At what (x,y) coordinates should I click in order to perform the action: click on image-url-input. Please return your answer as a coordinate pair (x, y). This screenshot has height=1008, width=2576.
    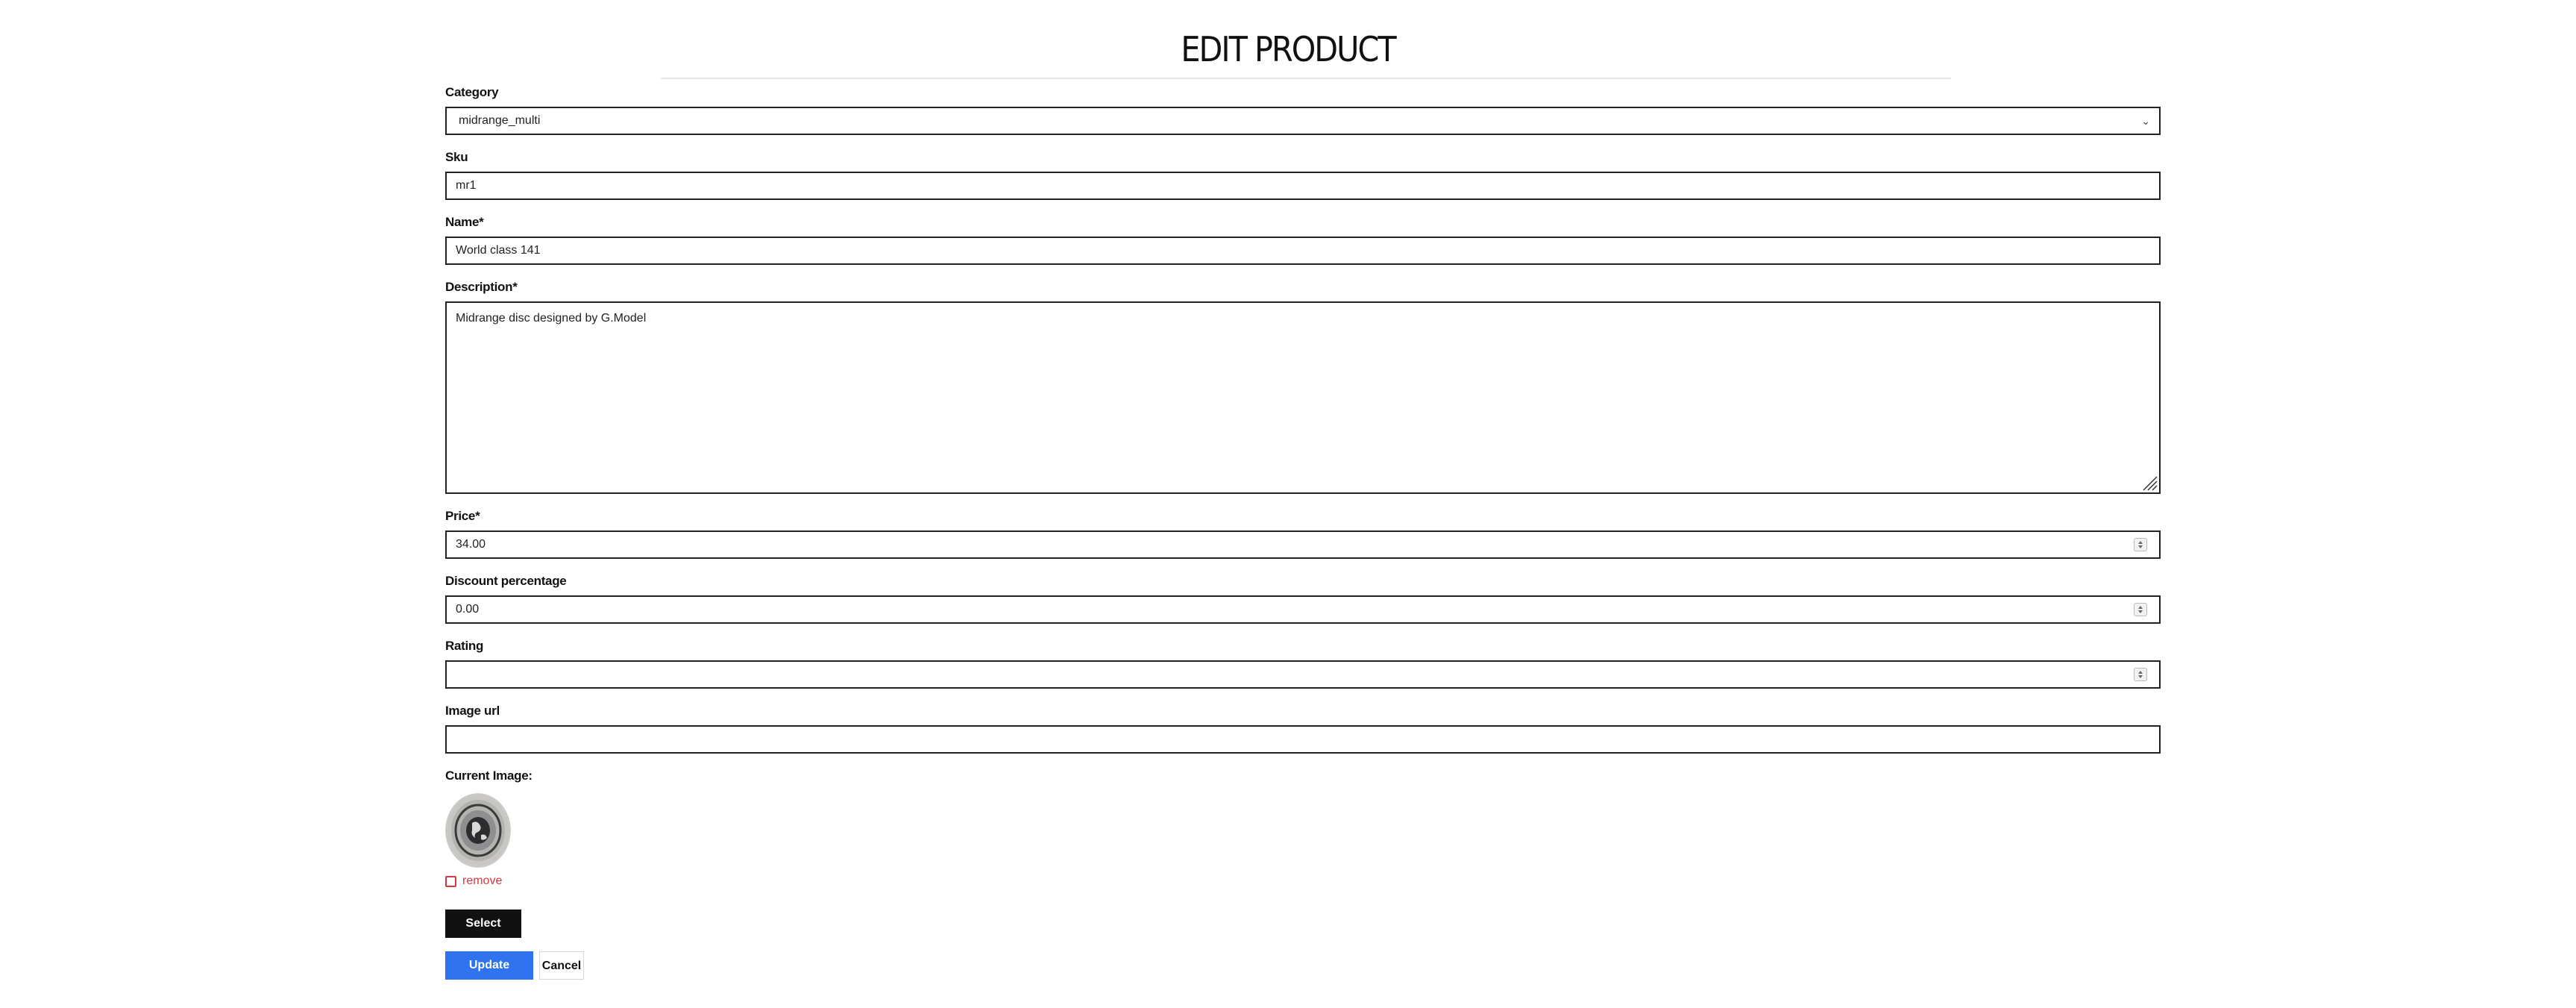
    Looking at the image, I should click on (1303, 739).